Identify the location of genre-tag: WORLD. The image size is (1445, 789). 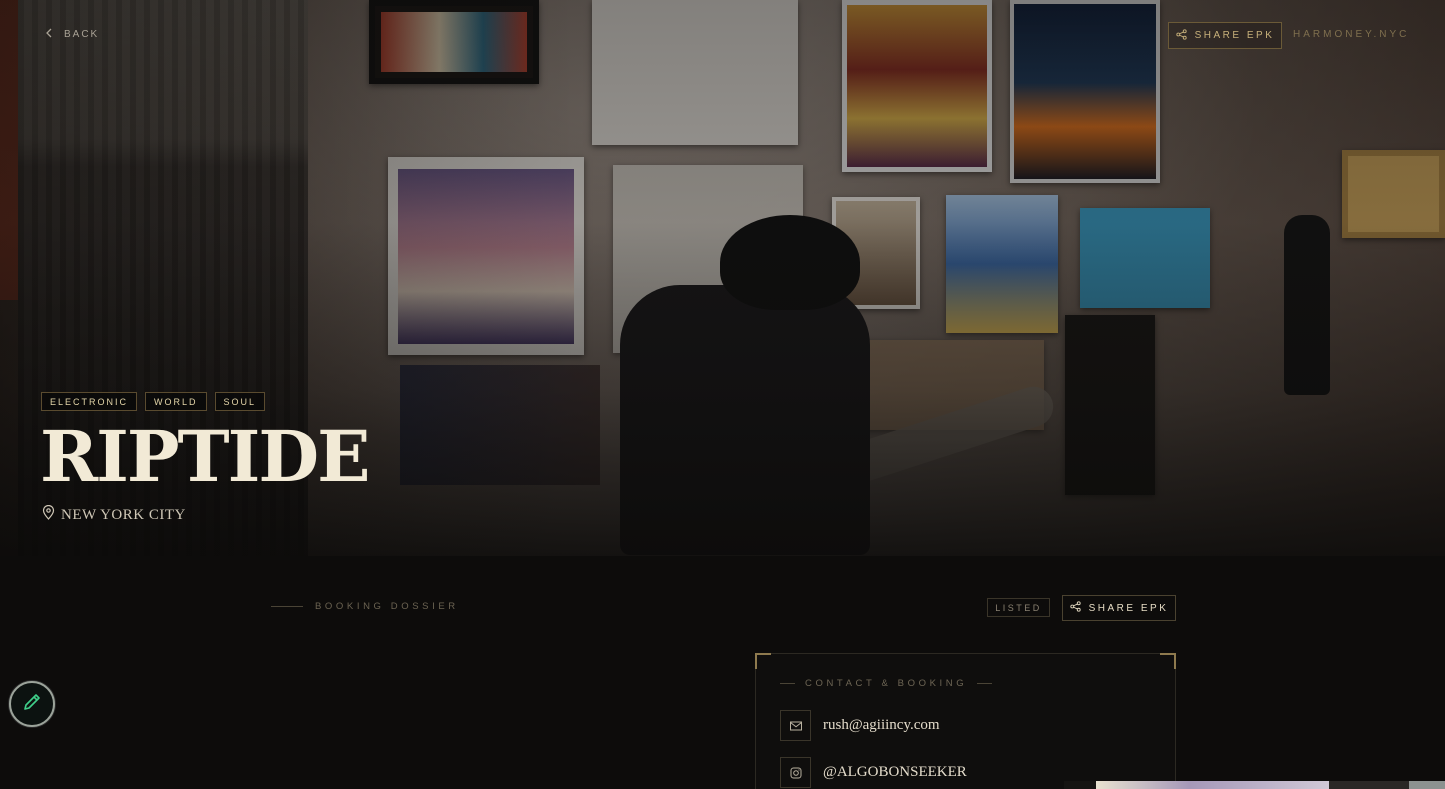
(176, 401).